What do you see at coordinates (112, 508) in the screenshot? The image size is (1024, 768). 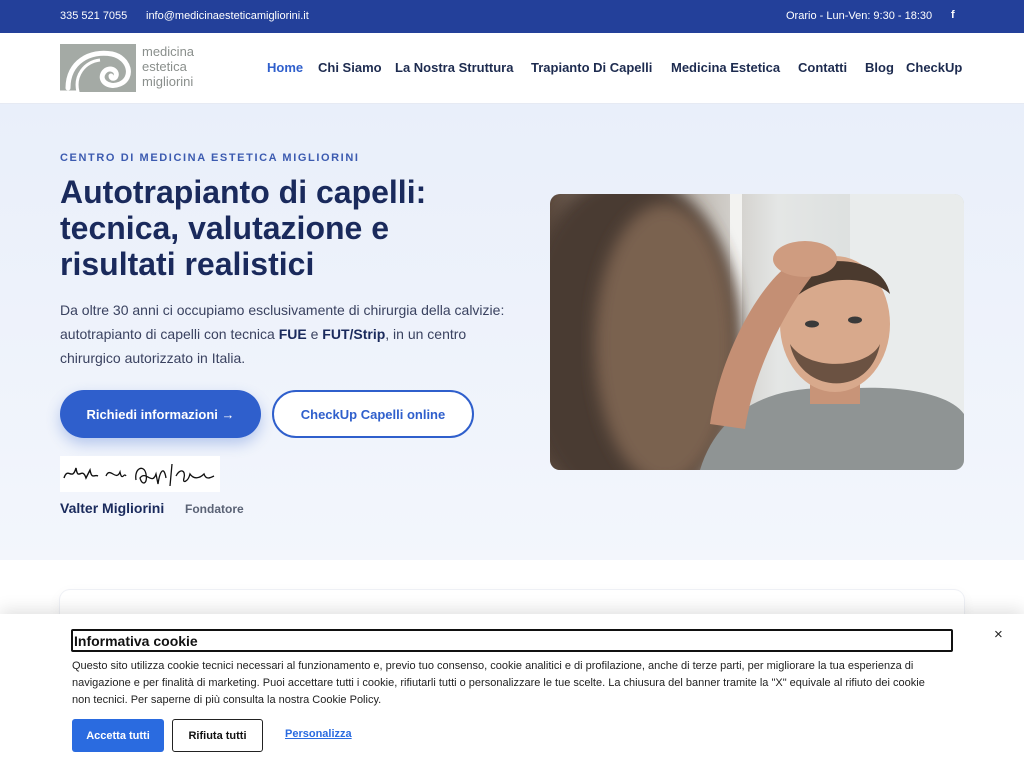 I see `founder-name: Valter Migliorini` at bounding box center [112, 508].